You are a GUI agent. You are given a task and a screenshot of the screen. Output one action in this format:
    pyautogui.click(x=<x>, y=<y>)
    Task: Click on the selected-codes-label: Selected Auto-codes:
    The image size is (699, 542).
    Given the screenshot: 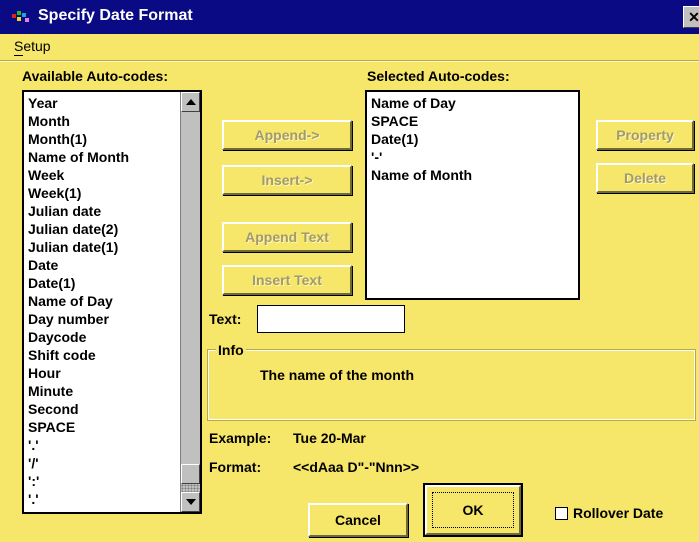 What is the action you would take?
    pyautogui.click(x=438, y=76)
    